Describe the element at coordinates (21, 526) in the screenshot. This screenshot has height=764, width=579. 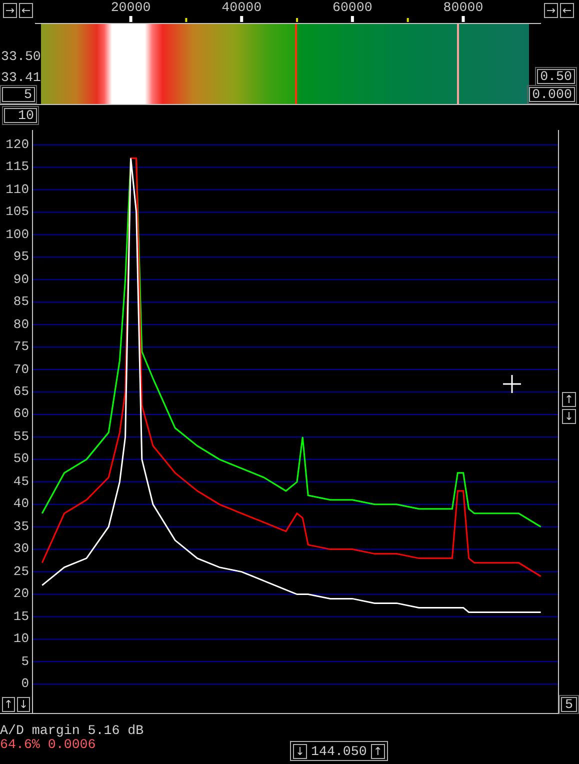
I see `axis-label: 35` at that location.